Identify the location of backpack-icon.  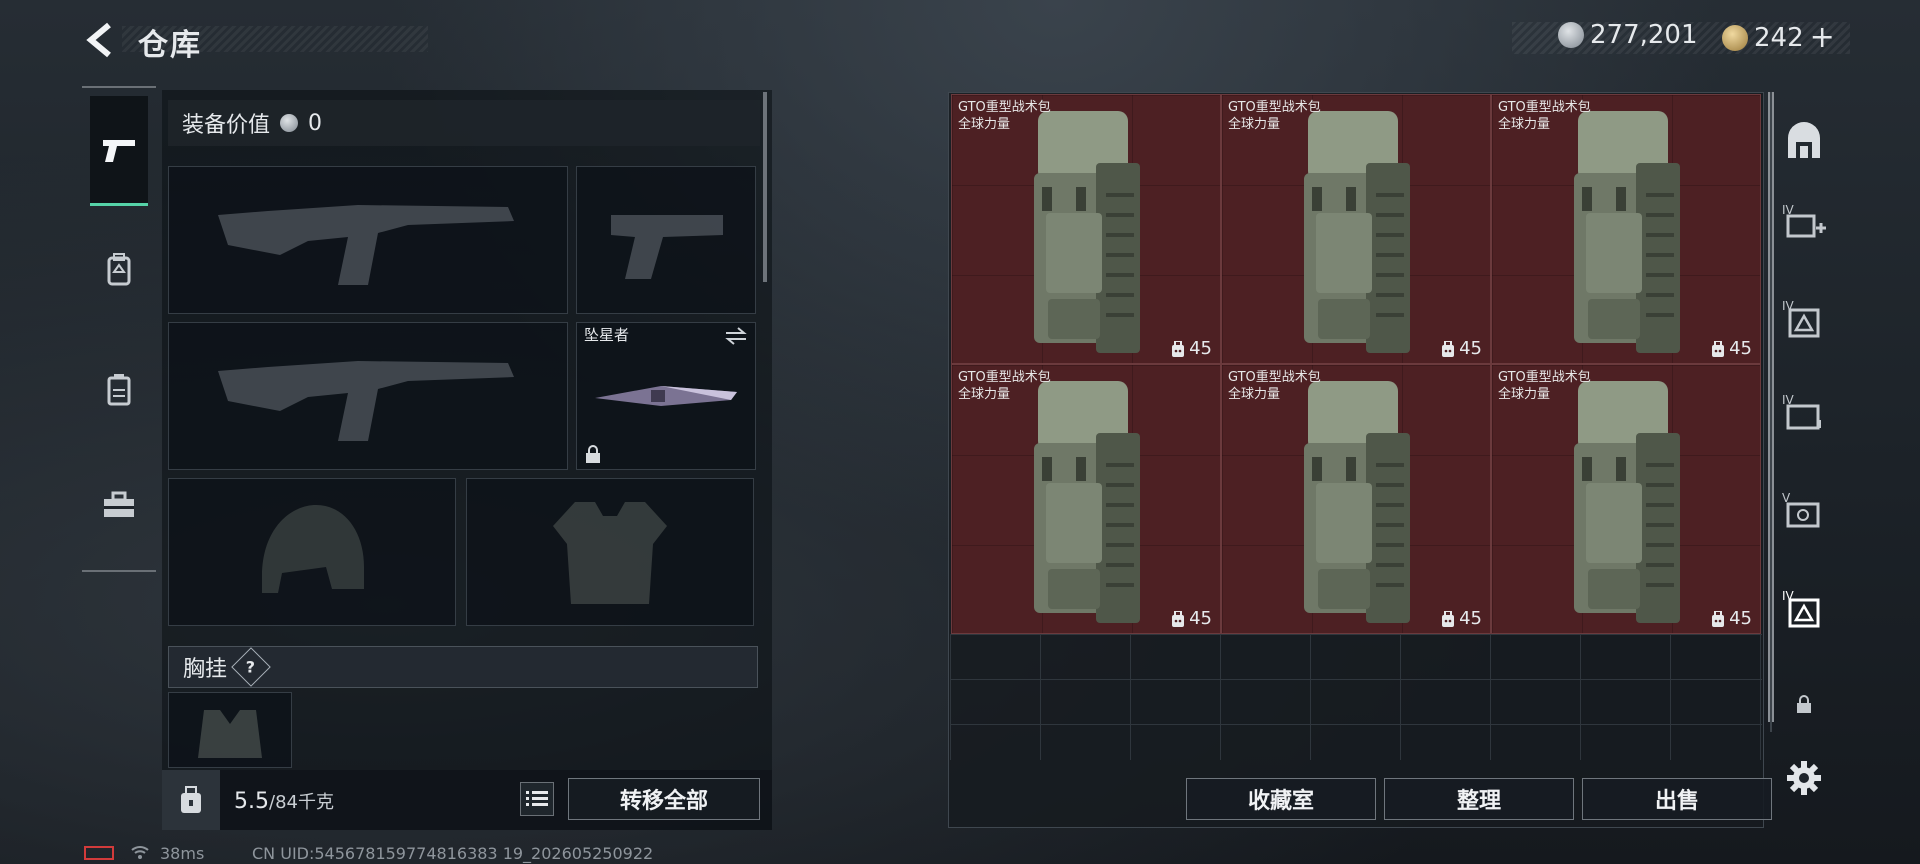
(119, 269).